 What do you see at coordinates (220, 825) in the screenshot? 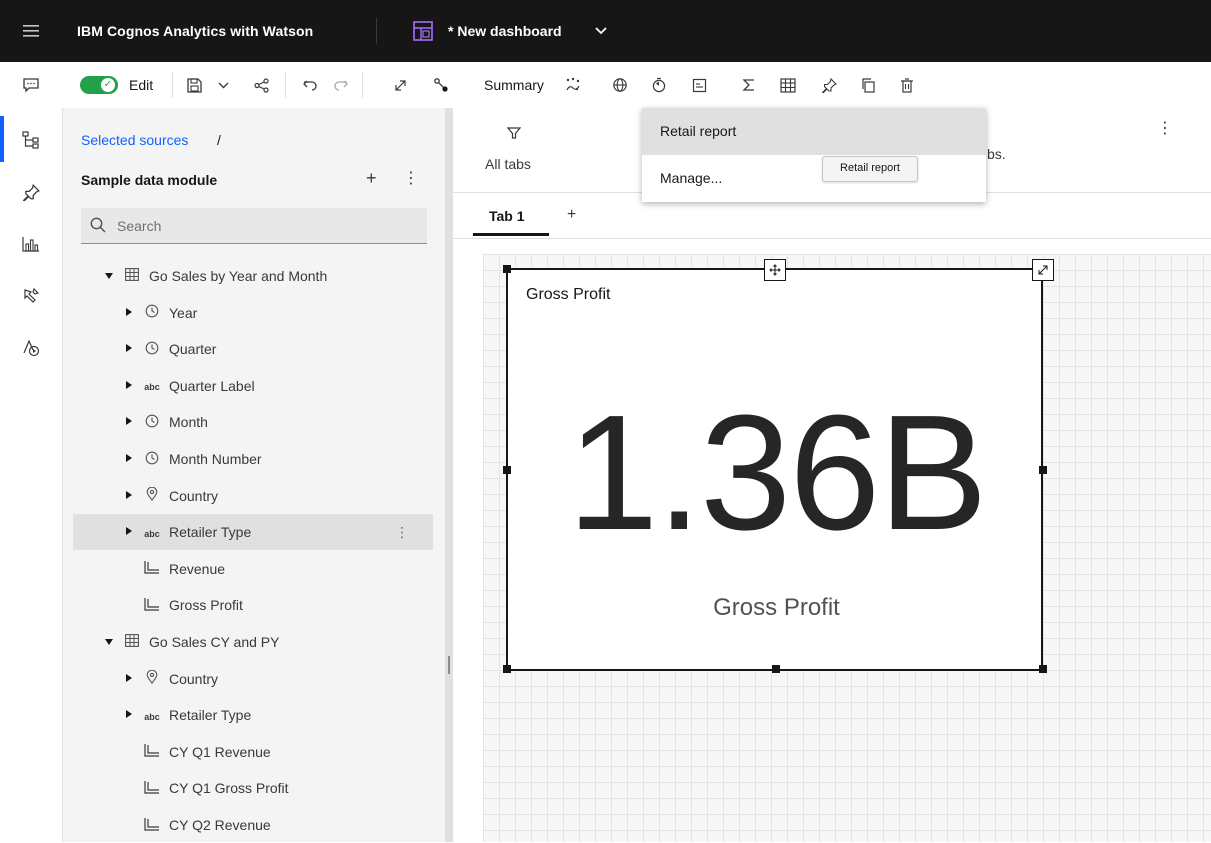
I see `tree-item-label: CY Q2 Revenue` at bounding box center [220, 825].